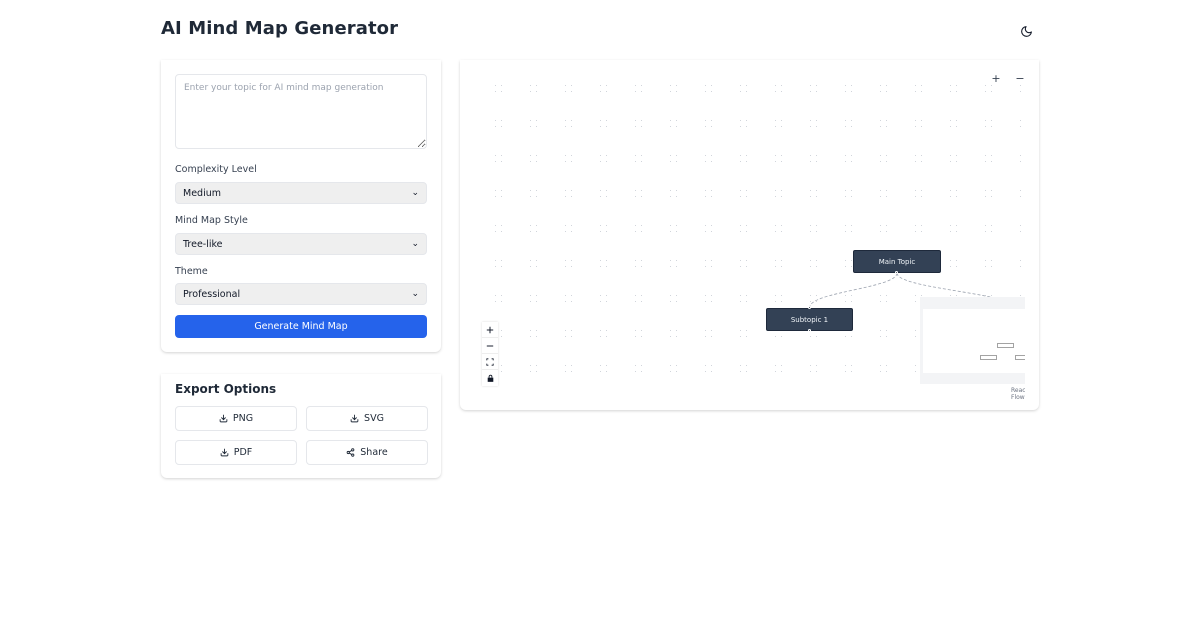  Describe the element at coordinates (191, 271) in the screenshot. I see `theme-label: Theme` at that location.